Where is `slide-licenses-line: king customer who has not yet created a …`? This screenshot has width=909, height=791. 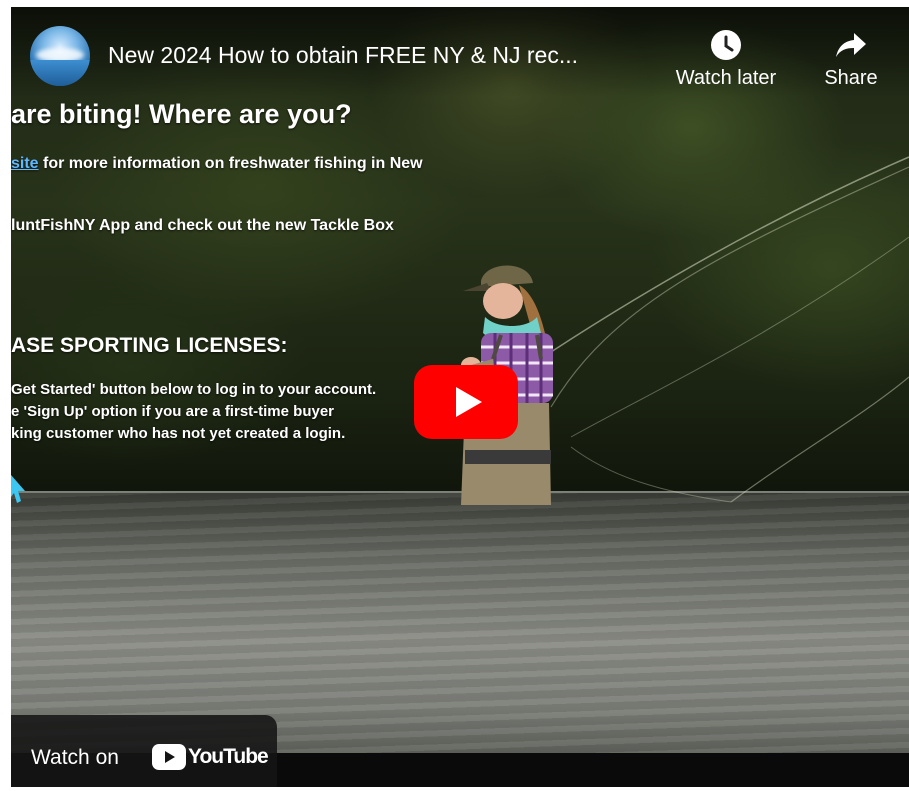
slide-licenses-line: king customer who has not yet created a … is located at coordinates (178, 433).